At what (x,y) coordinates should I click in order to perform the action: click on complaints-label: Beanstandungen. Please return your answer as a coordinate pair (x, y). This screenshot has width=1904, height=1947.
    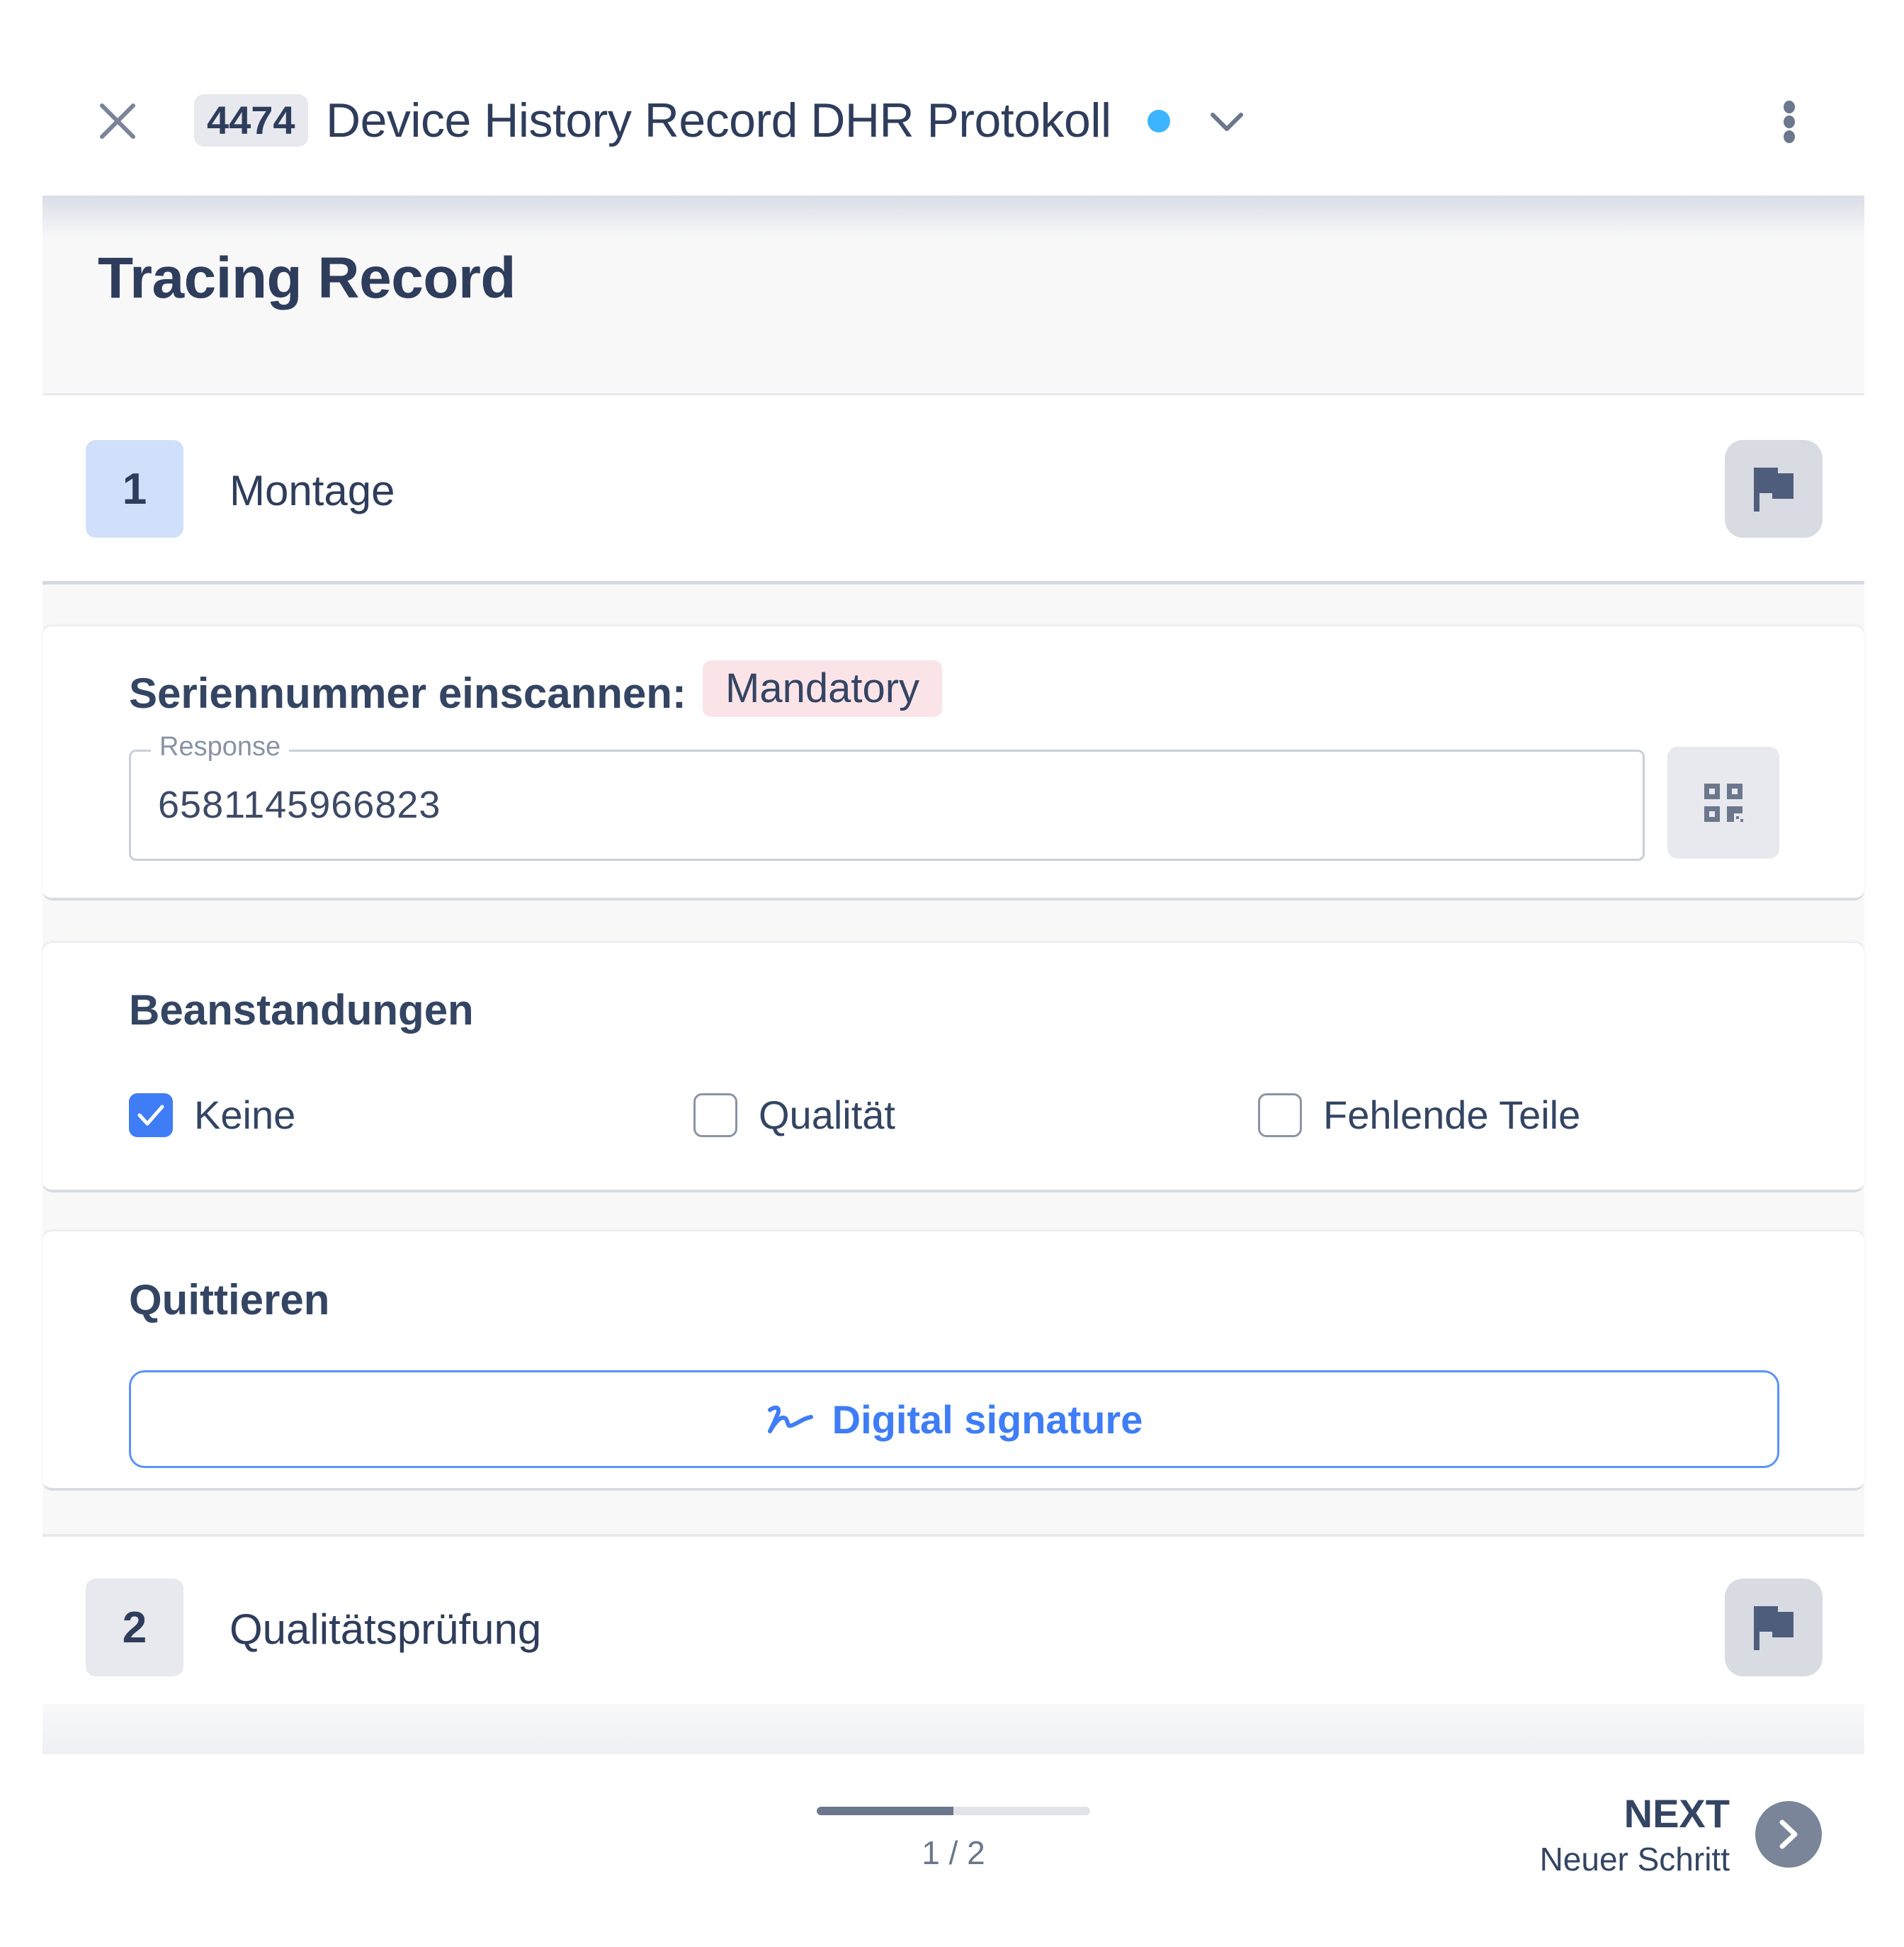
    Looking at the image, I should click on (302, 1010).